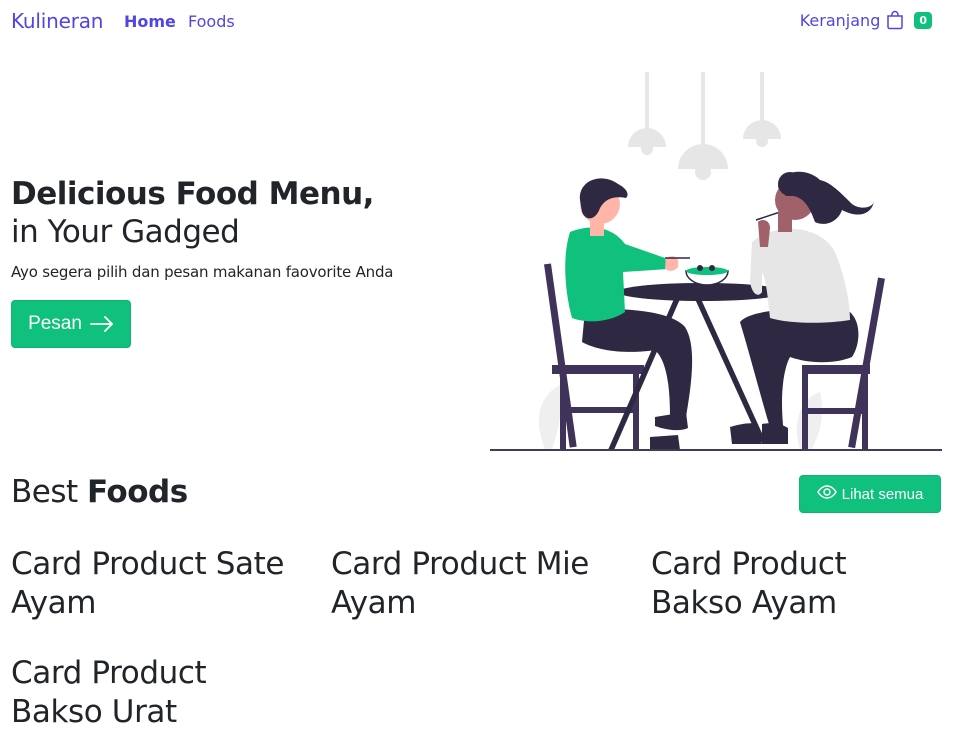  I want to click on product-card: Card Product Bakso Urat, so click(156, 693).